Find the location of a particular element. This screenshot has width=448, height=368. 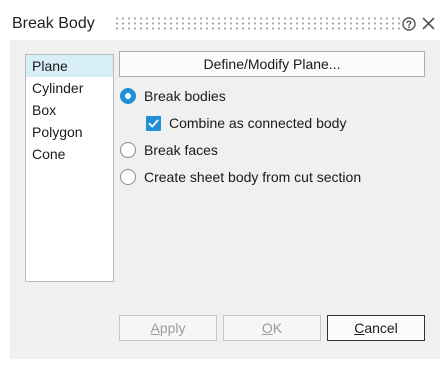

cancel-button: Cancel is located at coordinates (376, 328).